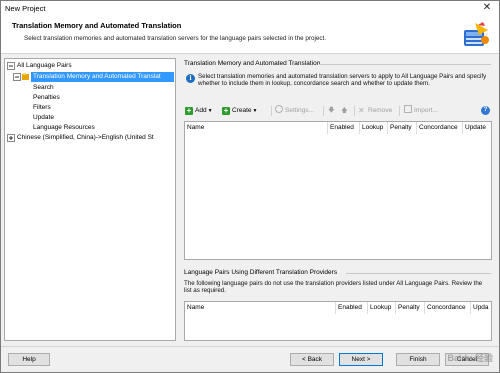 The image size is (500, 373). I want to click on tm-icon, so click(476, 34).